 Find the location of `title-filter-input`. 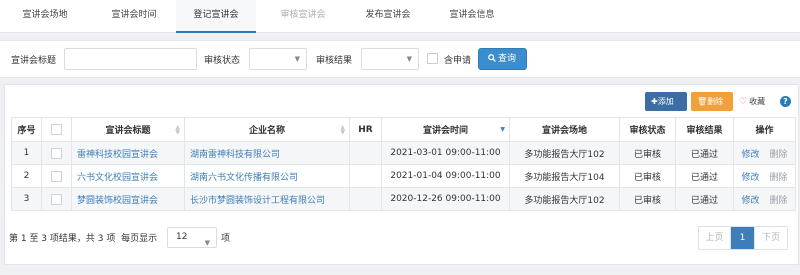

title-filter-input is located at coordinates (130, 59).